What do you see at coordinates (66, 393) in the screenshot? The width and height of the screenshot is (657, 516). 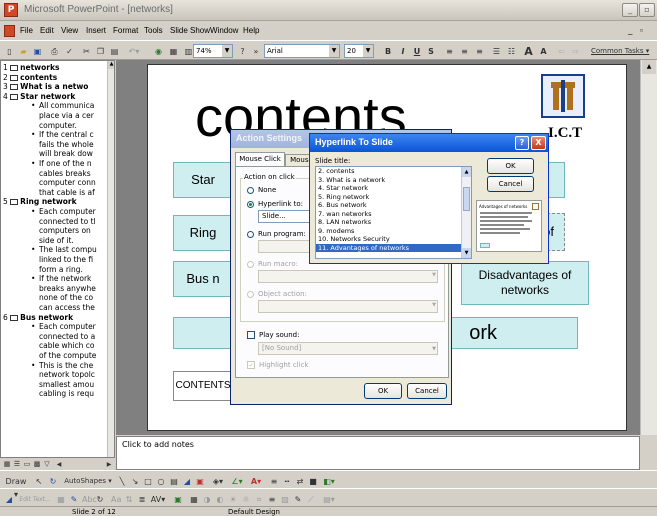 I see `outline-bullet-cont: cabling is requ` at bounding box center [66, 393].